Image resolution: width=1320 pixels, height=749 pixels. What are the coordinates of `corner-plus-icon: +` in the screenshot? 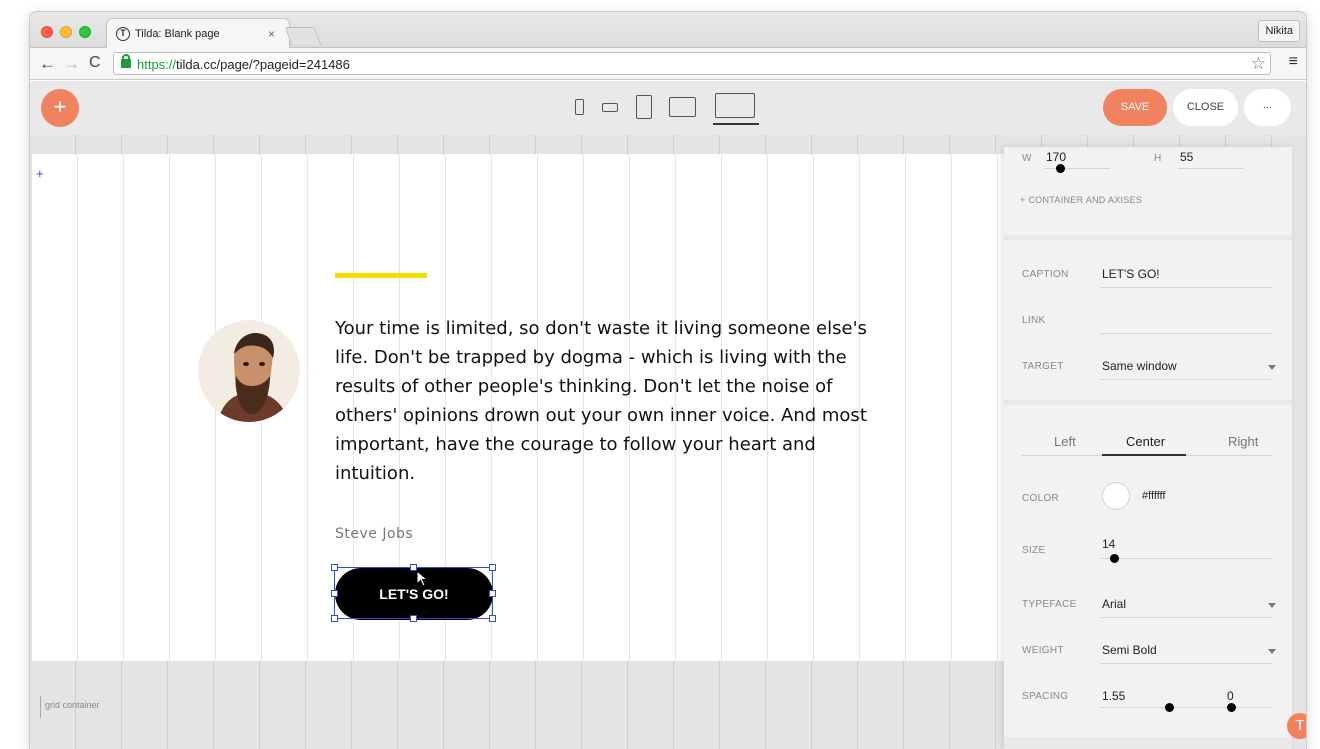 It's located at (40, 173).